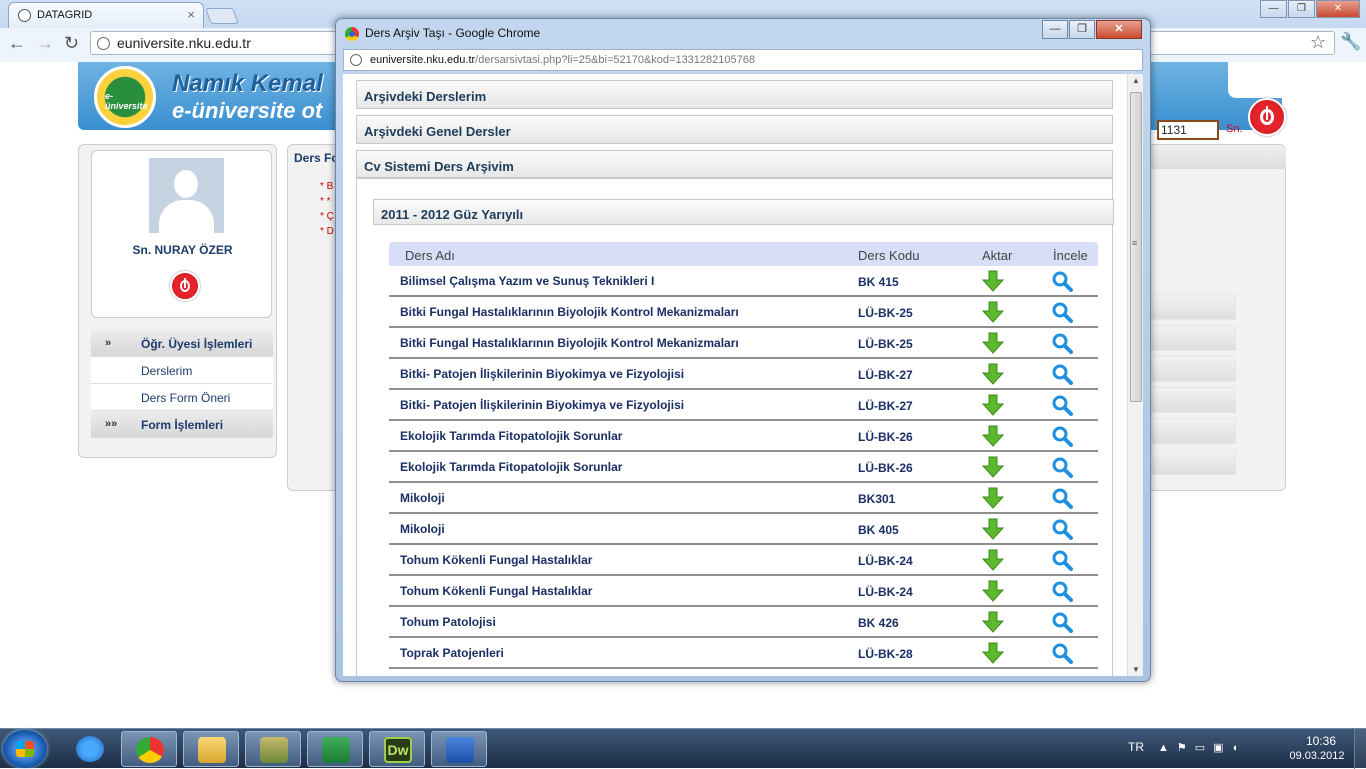  Describe the element at coordinates (327, 186) in the screenshot. I see `note: * B` at that location.